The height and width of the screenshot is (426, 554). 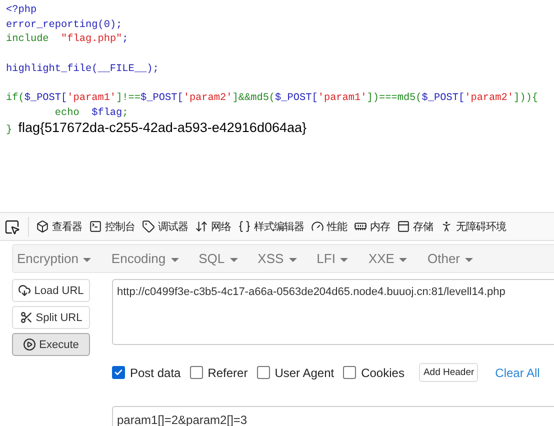 I want to click on scissors-icon, so click(x=26, y=317).